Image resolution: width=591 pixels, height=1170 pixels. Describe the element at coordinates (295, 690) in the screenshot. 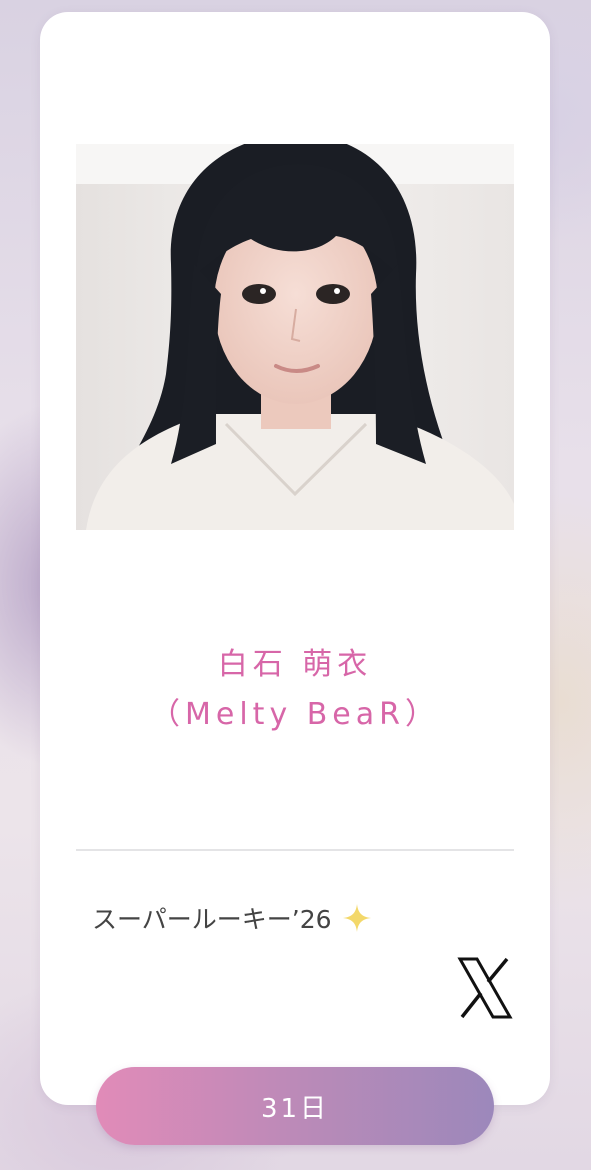

I see `name-block: 白石 萌衣 （Melty BeaR）` at that location.